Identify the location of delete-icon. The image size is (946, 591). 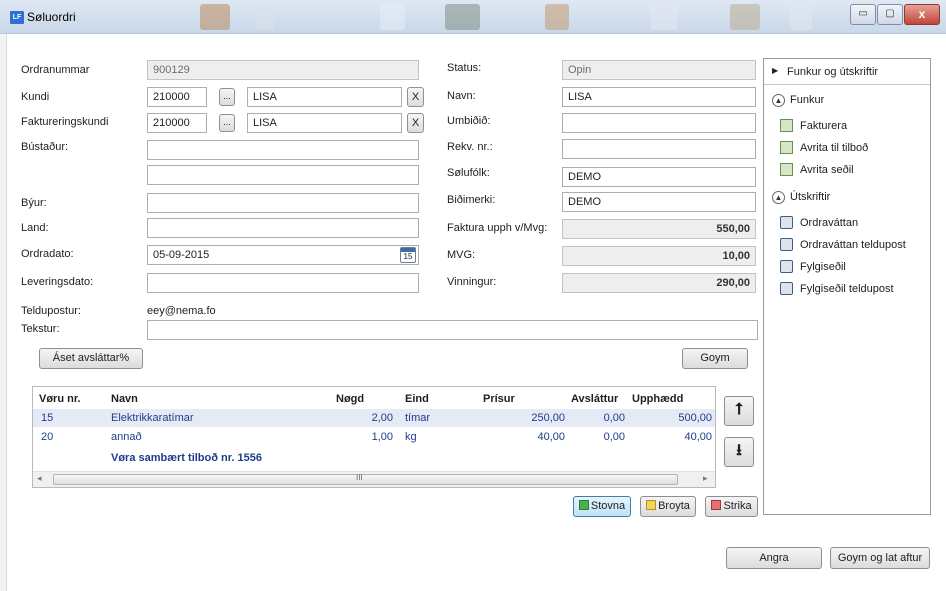
(716, 505).